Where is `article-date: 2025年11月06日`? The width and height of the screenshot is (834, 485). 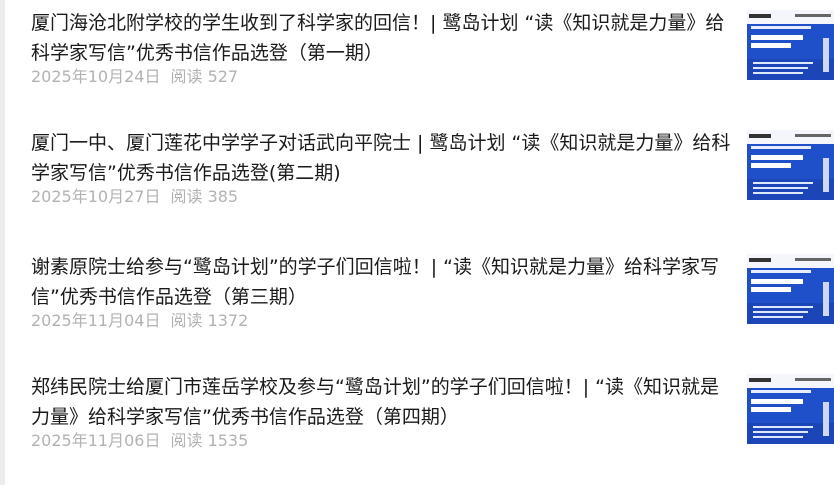
article-date: 2025年11月06日 is located at coordinates (96, 440).